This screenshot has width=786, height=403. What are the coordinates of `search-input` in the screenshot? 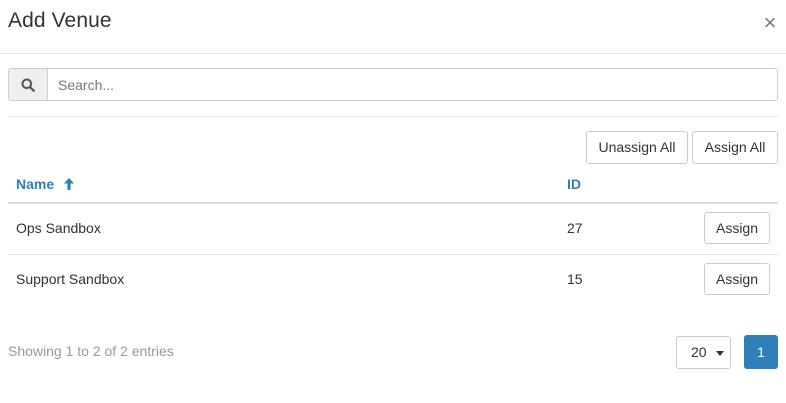 It's located at (412, 84).